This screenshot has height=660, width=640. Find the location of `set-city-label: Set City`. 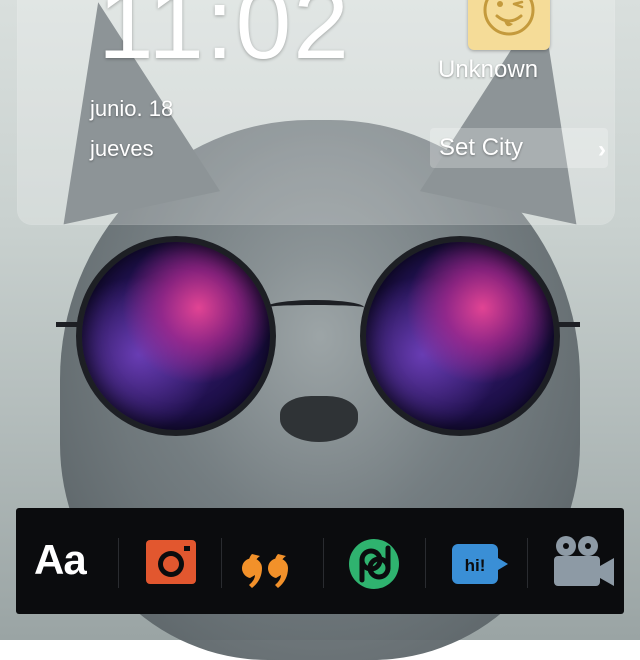

set-city-label: Set City is located at coordinates (481, 147).